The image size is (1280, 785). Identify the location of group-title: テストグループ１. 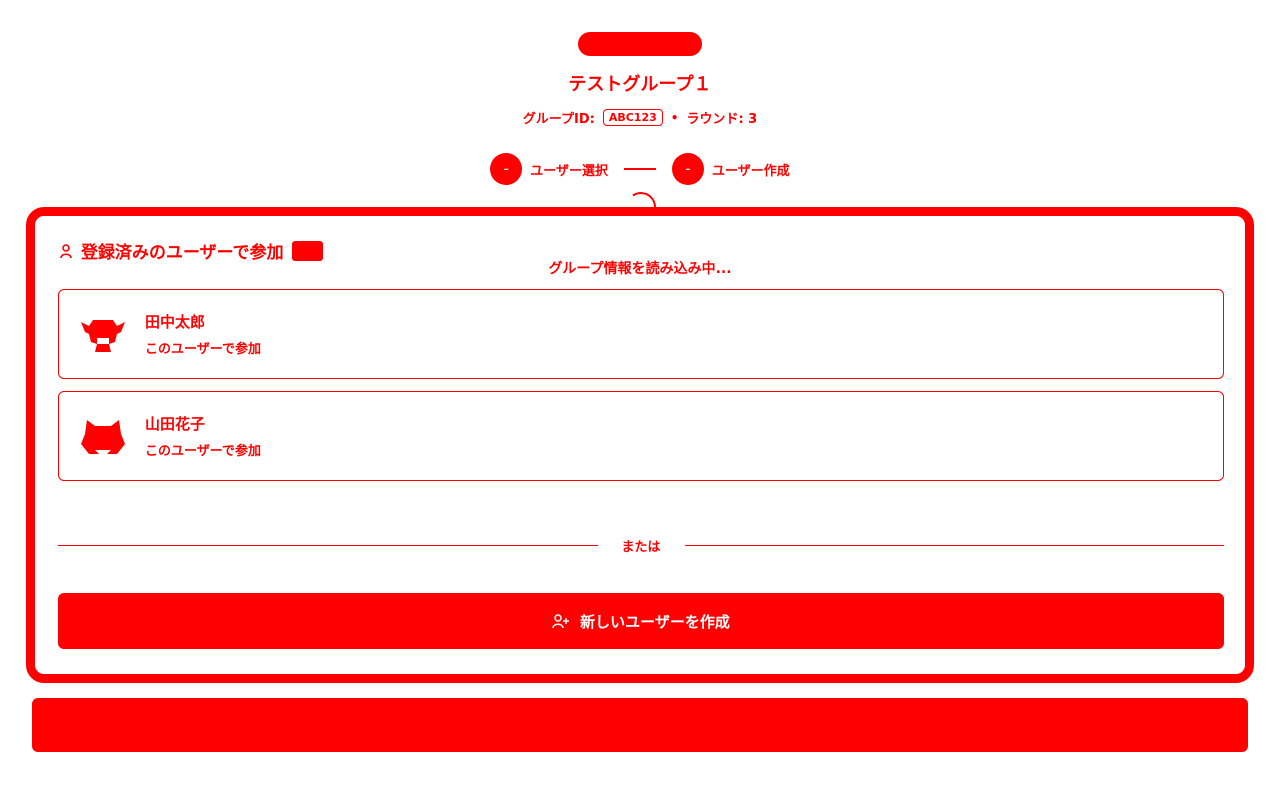
(640, 84).